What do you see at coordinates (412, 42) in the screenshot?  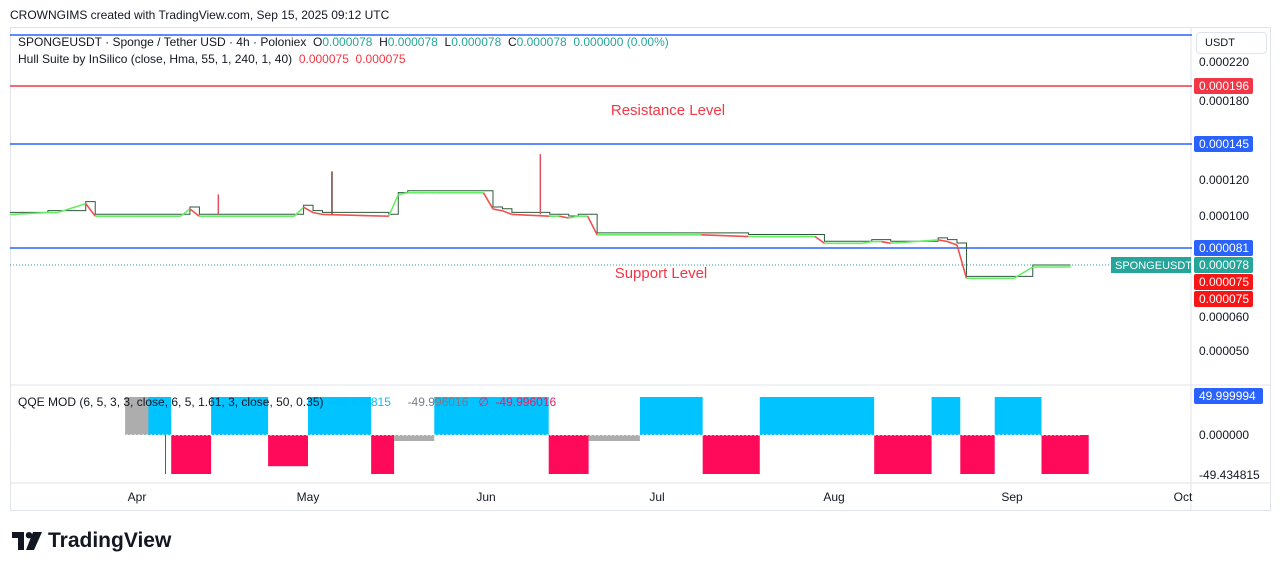 I see `high-value: 0.000078` at bounding box center [412, 42].